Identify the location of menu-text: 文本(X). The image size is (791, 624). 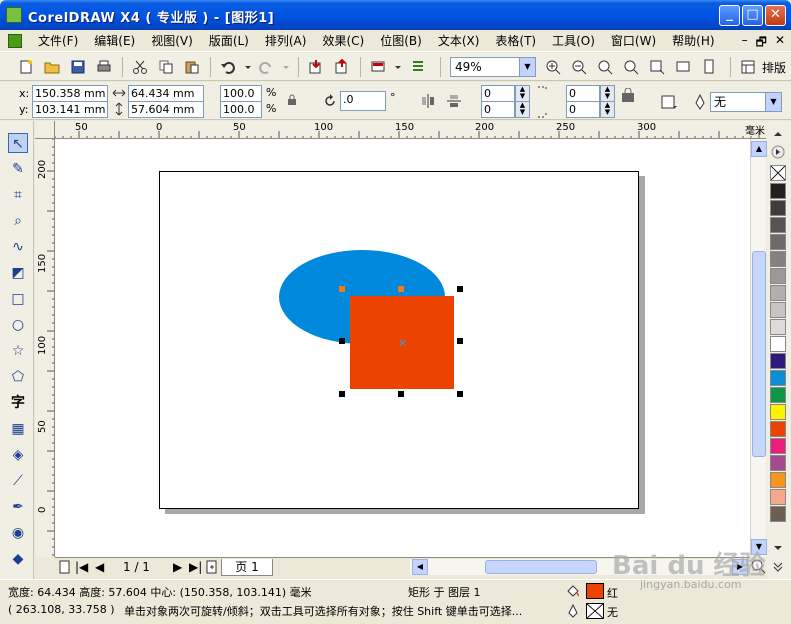
(459, 41).